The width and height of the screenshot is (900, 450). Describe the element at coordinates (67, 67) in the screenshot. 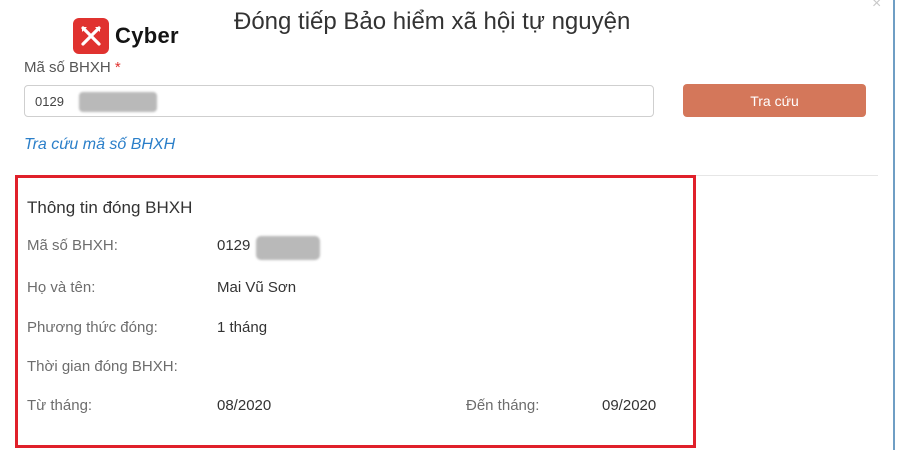

I see `field-label-text: Mã số BHXH` at that location.